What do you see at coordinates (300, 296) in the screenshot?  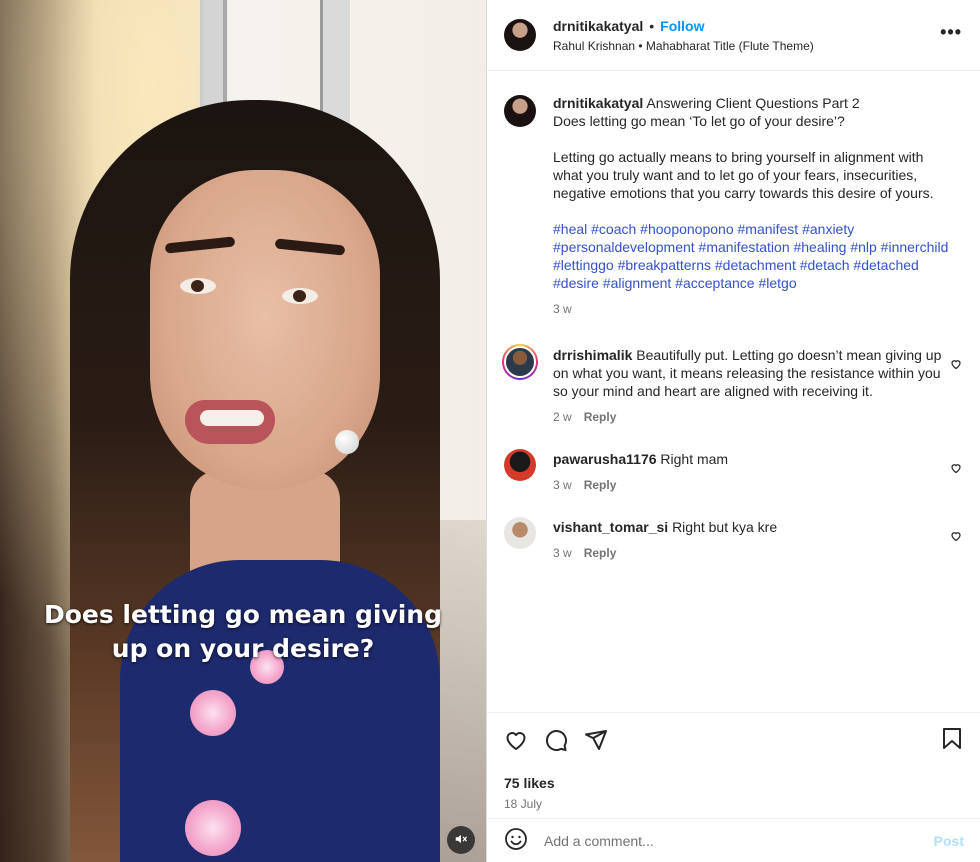 I see `right-eye` at bounding box center [300, 296].